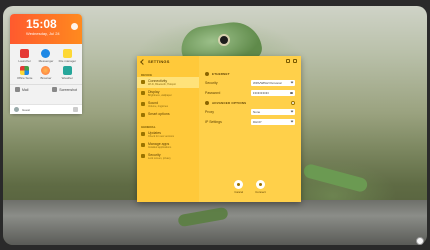 The width and height of the screenshot is (430, 250). What do you see at coordinates (168, 104) in the screenshot?
I see `sidebar-item-sound: Sound Volume, ringtones` at bounding box center [168, 104].